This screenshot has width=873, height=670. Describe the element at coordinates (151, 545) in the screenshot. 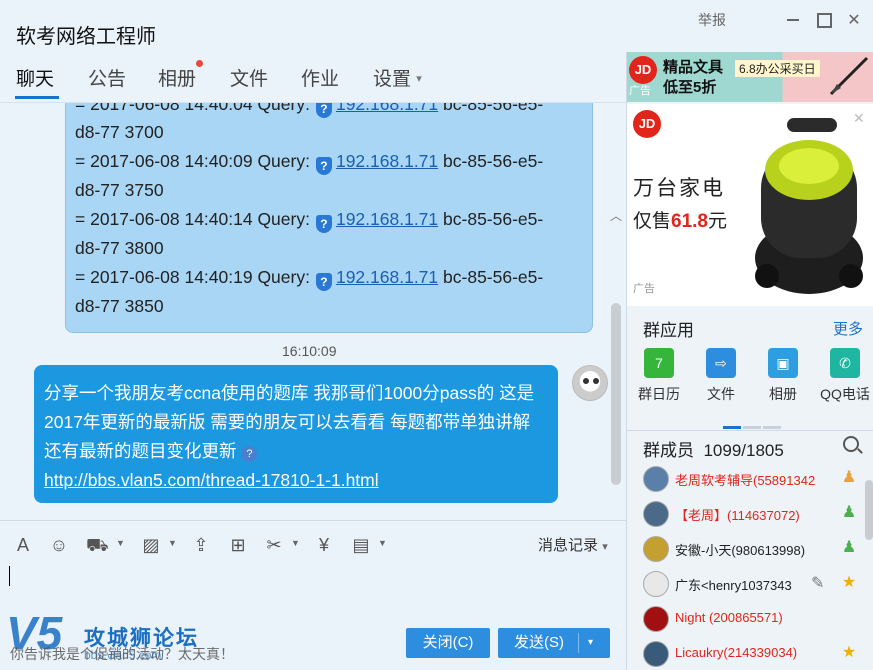

I see `image-icon: ▨` at that location.